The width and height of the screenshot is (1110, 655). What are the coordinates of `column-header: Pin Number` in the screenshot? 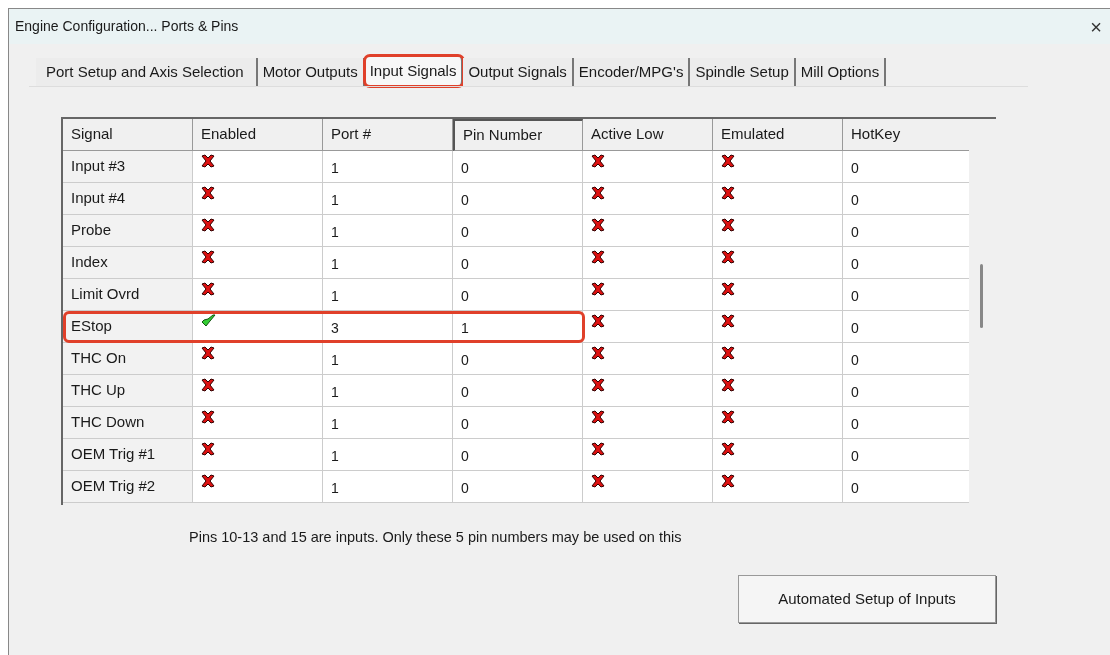 It's located at (518, 135).